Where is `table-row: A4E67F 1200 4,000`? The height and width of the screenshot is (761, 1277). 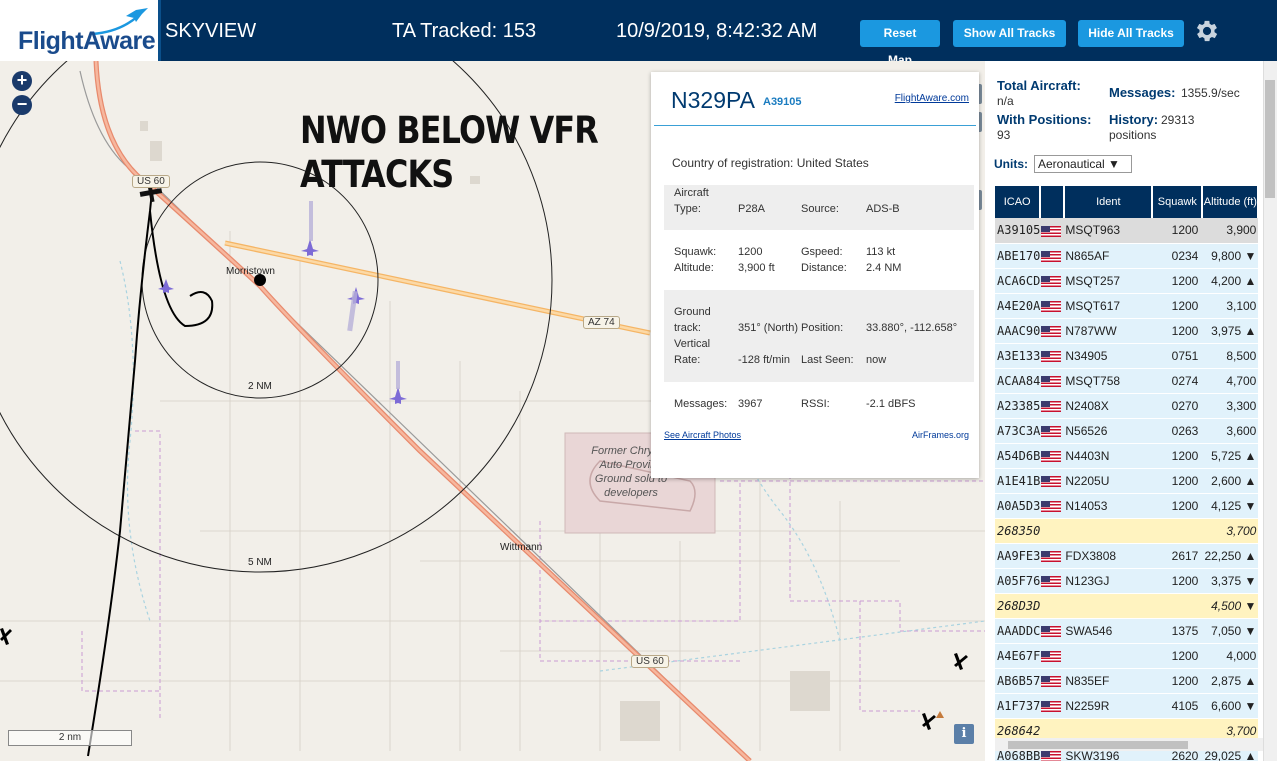
table-row: A4E67F 1200 4,000 is located at coordinates (1127, 656).